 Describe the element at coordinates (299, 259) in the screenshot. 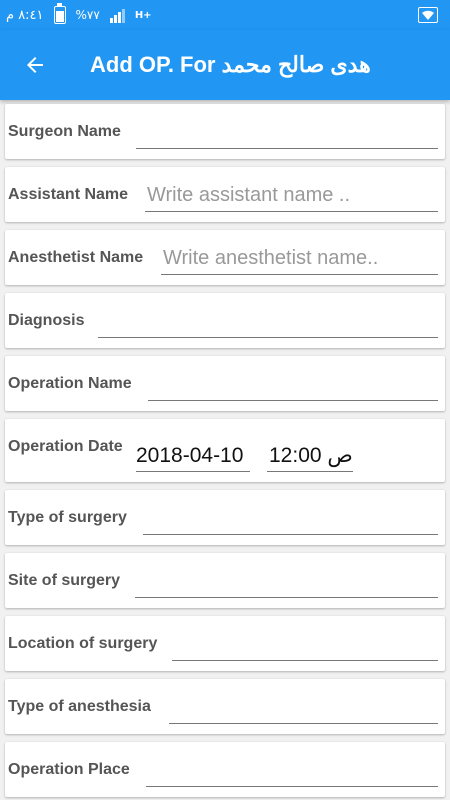

I see `anesthetist-name-input` at that location.